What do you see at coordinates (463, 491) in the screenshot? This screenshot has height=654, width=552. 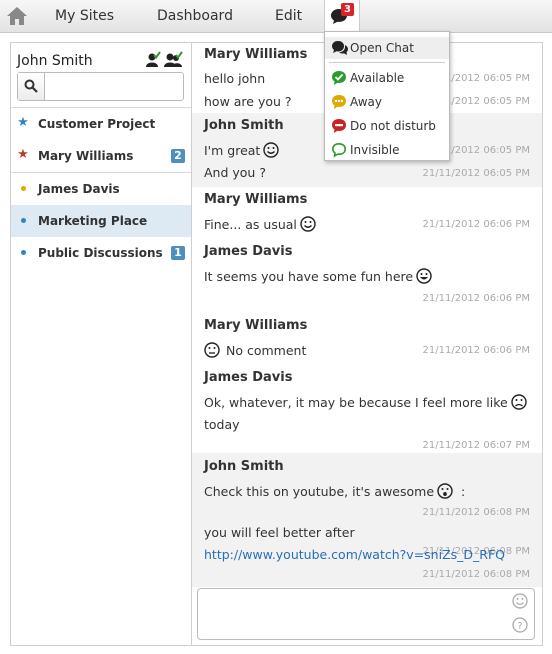 I see `message-suffix: :` at bounding box center [463, 491].